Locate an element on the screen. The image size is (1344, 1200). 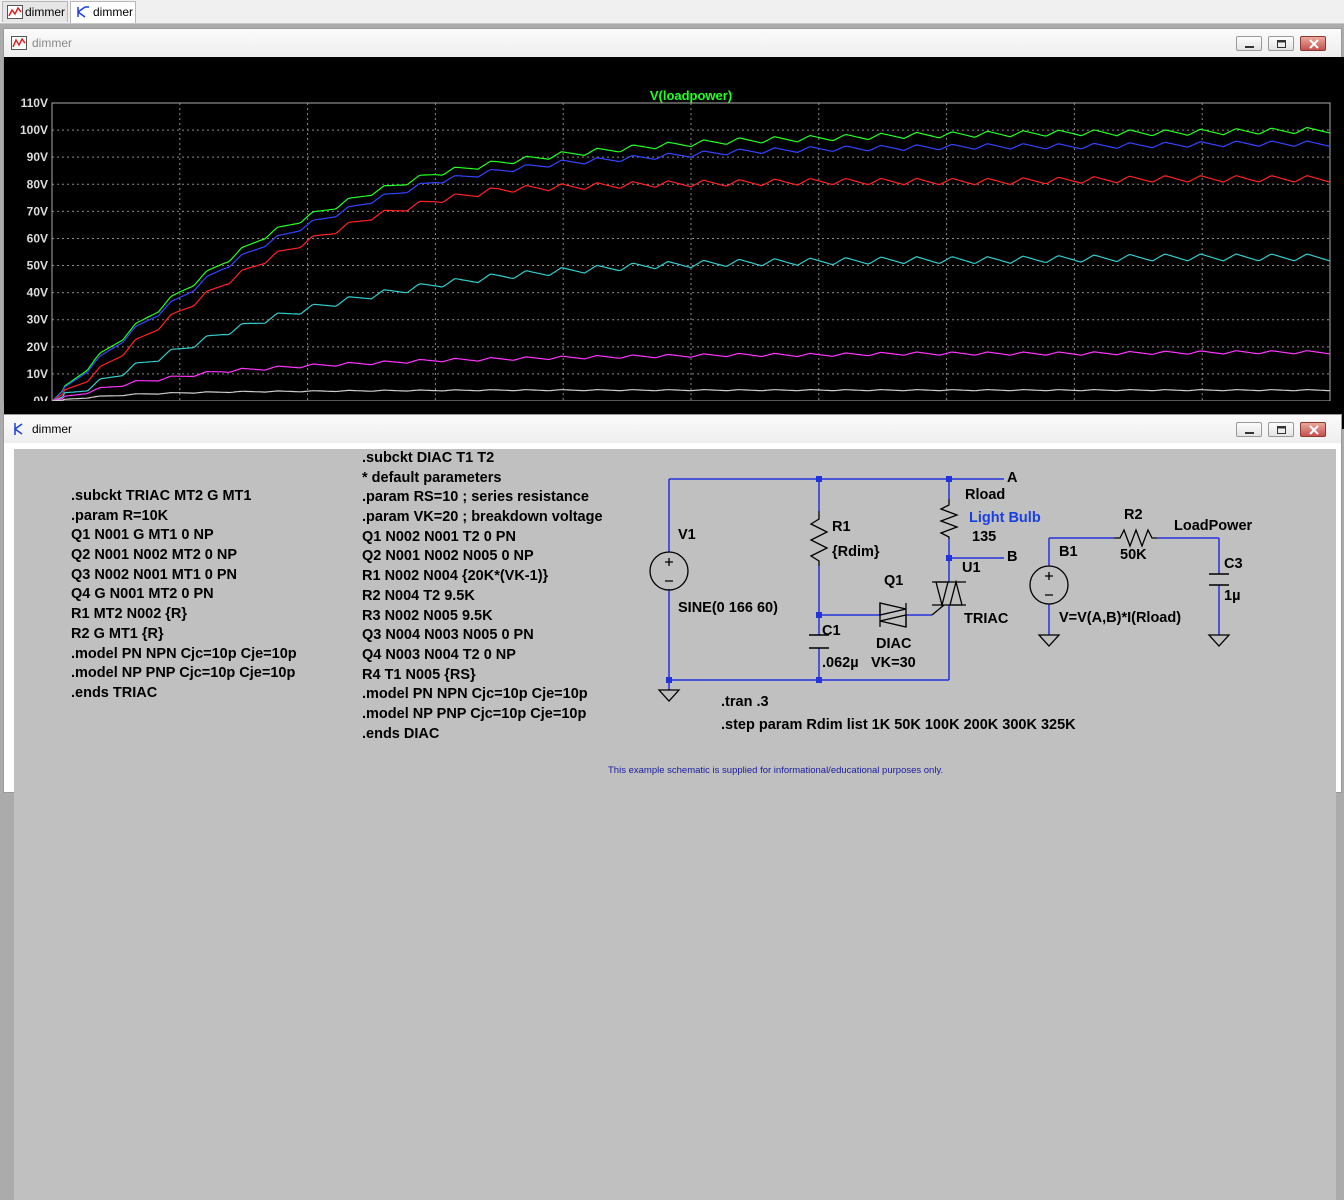
tab-waveform-dimmer: dimmer is located at coordinates (35, 11).